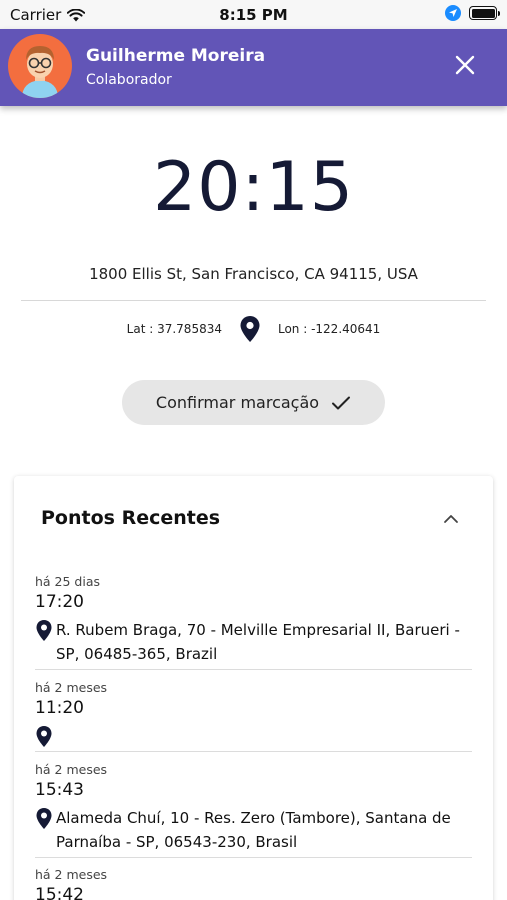 This screenshot has height=900, width=507. I want to click on avatar, so click(40, 66).